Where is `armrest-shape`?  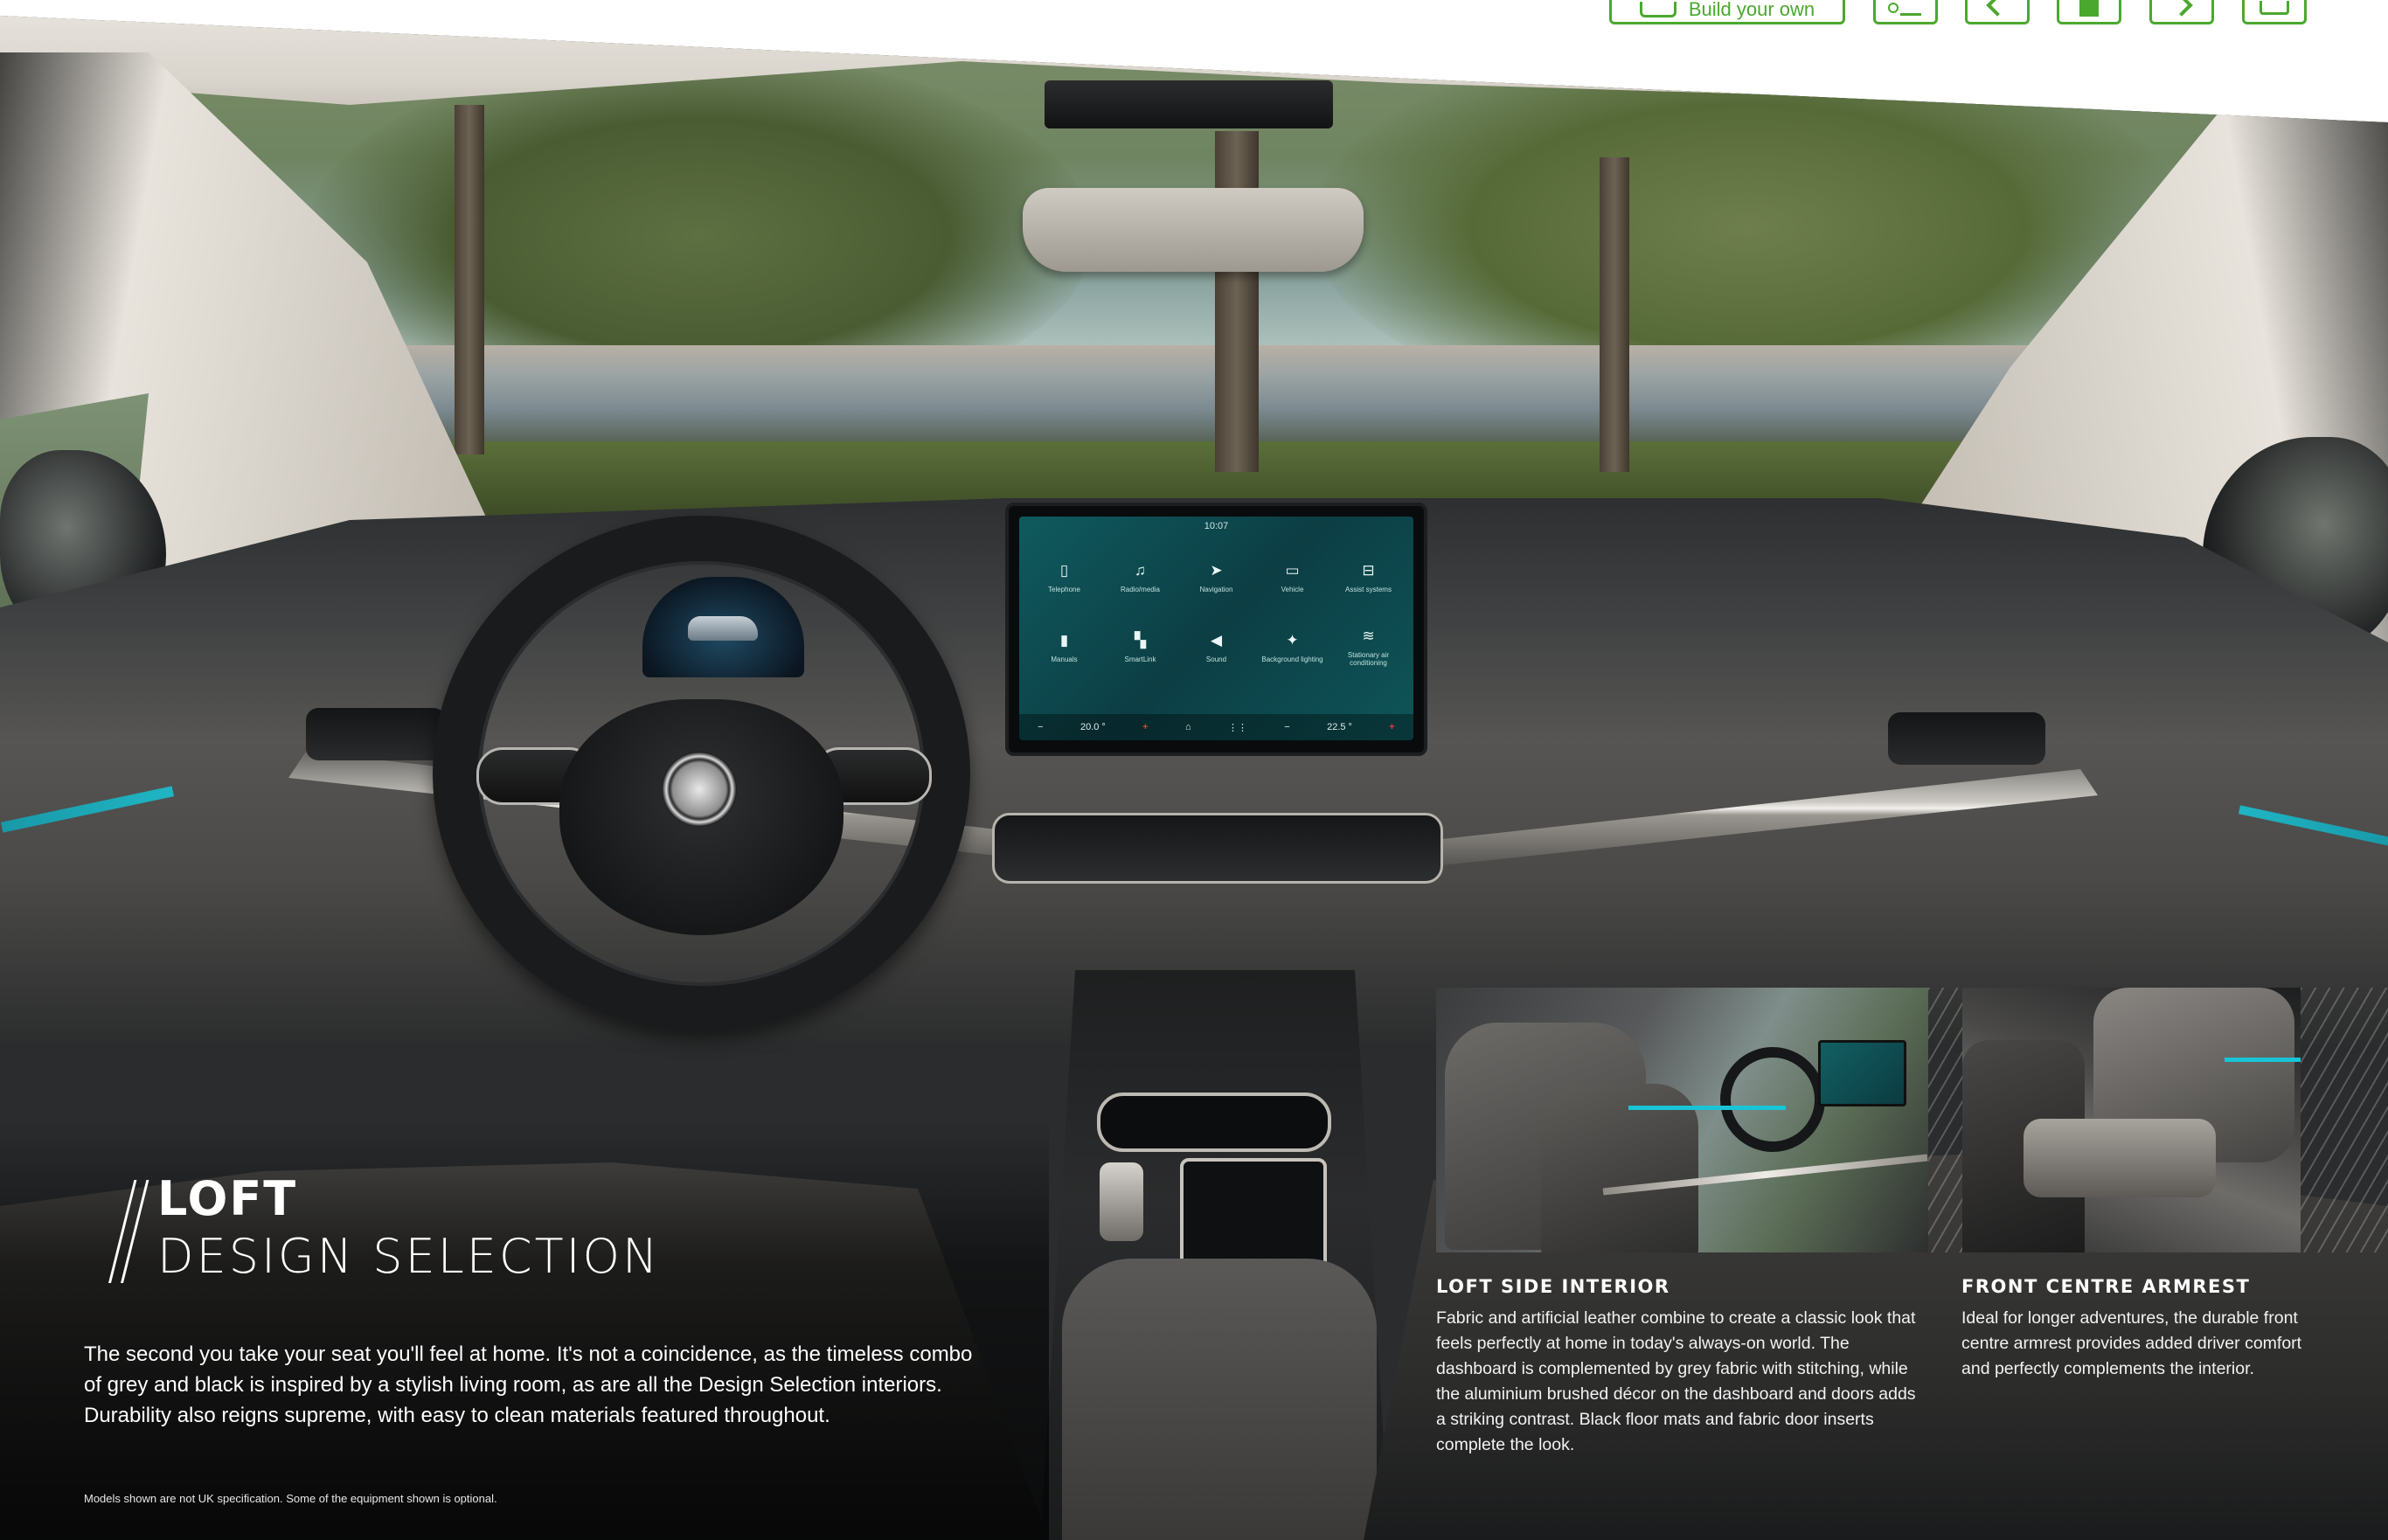 armrest-shape is located at coordinates (2120, 1158).